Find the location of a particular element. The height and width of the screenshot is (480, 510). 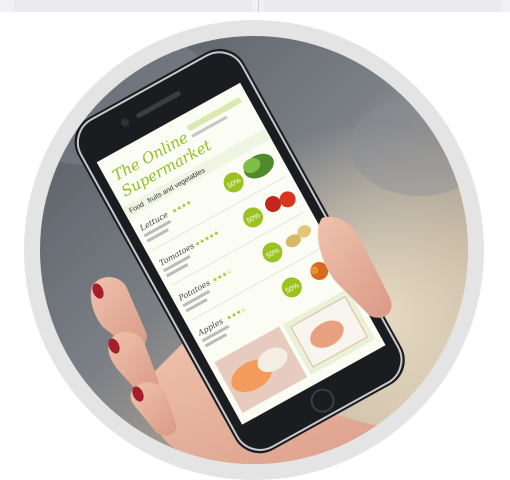

top-bar is located at coordinates (255, 6).